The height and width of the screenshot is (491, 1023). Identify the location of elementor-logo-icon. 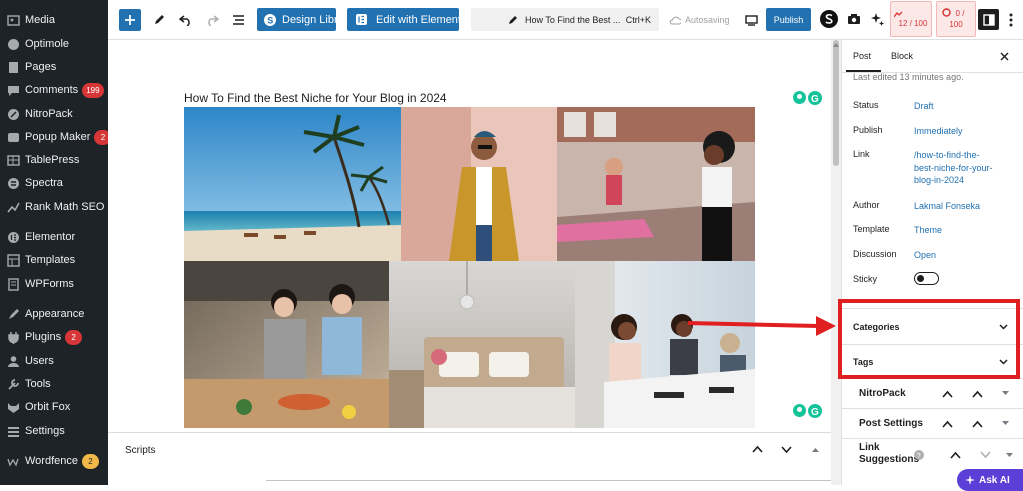
(361, 19).